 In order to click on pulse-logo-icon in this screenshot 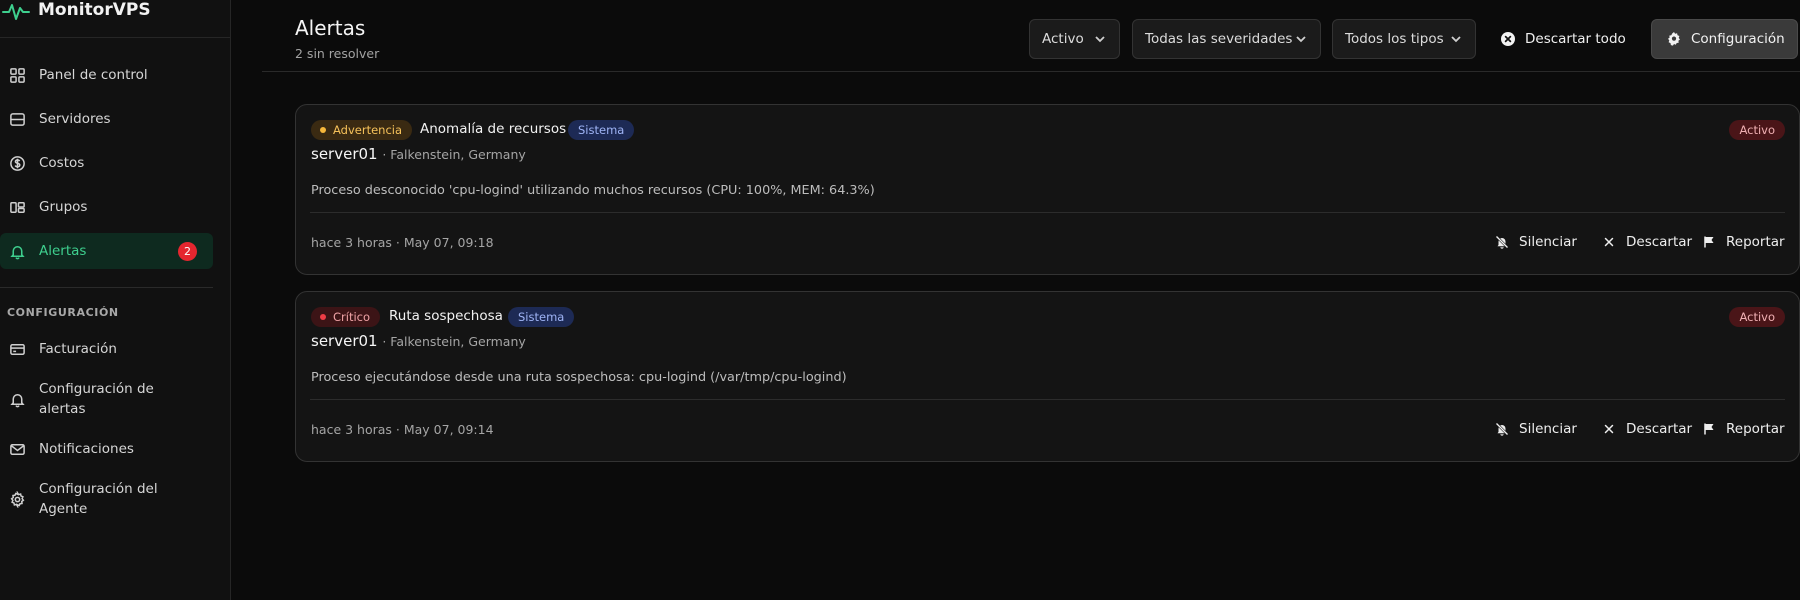, I will do `click(16, 15)`.